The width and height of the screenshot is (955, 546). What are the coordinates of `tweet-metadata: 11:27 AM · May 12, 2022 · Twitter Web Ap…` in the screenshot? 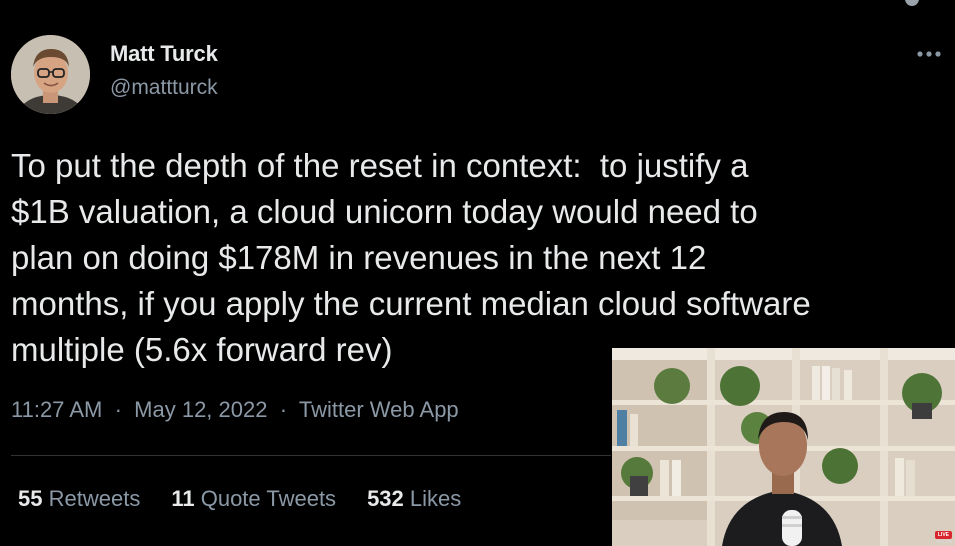 It's located at (235, 410).